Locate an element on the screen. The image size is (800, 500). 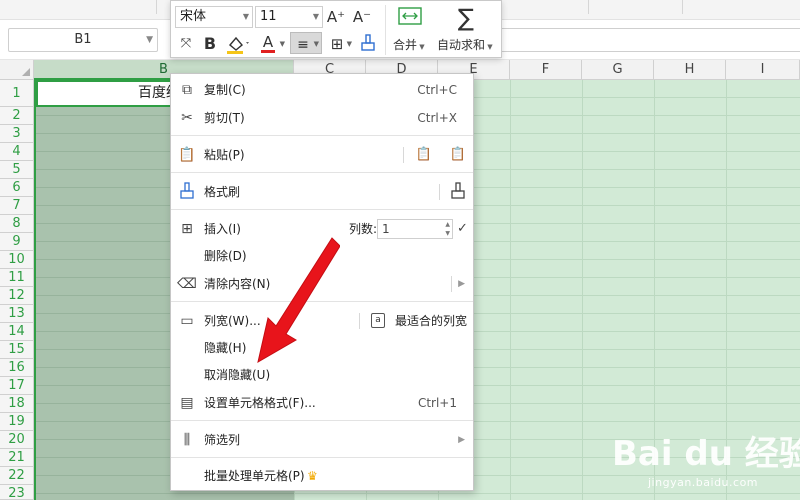
font-size-select: 11 ▼ is located at coordinates (289, 17).